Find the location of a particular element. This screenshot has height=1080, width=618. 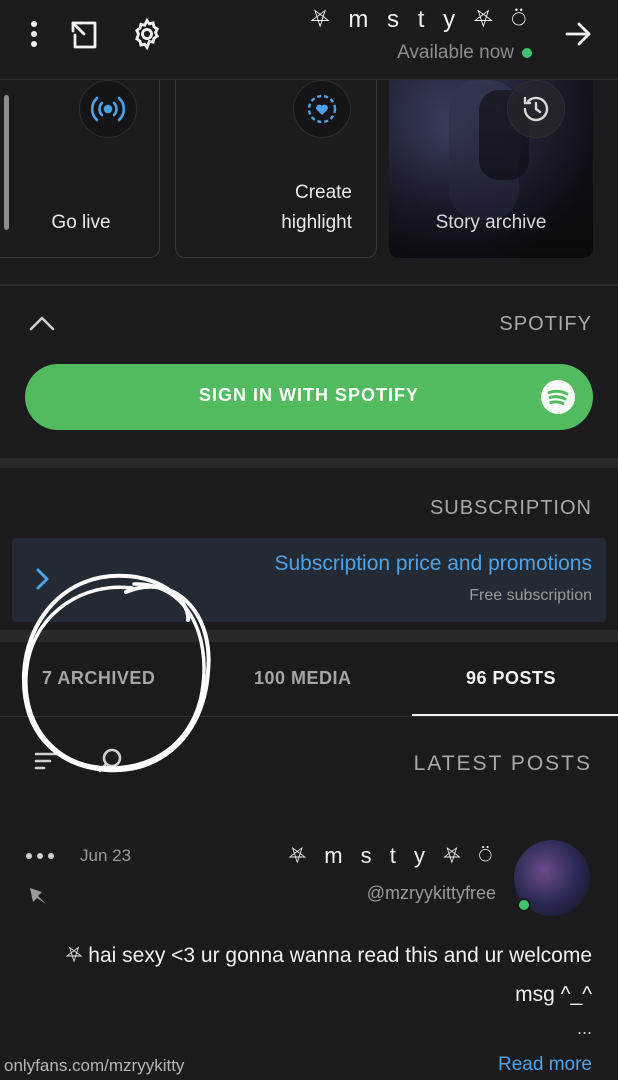

tab-media: 100 MEDIA is located at coordinates (303, 678).